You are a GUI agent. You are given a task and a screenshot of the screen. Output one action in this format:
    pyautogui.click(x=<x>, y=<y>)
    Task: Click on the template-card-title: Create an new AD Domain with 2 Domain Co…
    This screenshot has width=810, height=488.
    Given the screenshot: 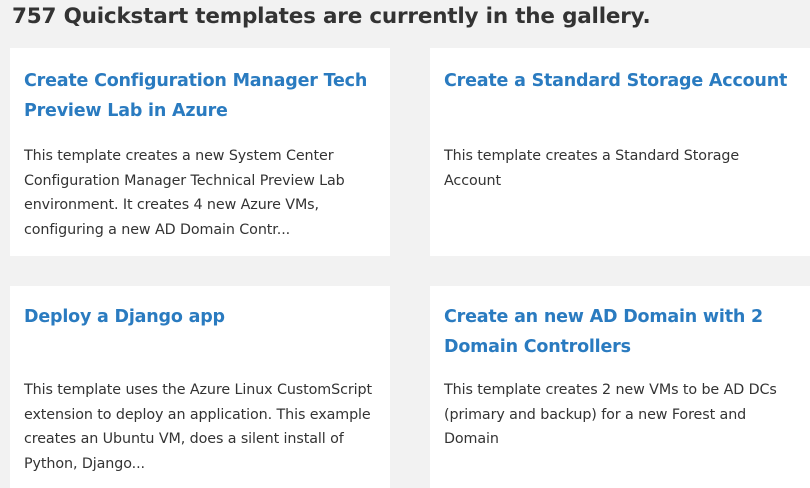 What is the action you would take?
    pyautogui.click(x=620, y=332)
    